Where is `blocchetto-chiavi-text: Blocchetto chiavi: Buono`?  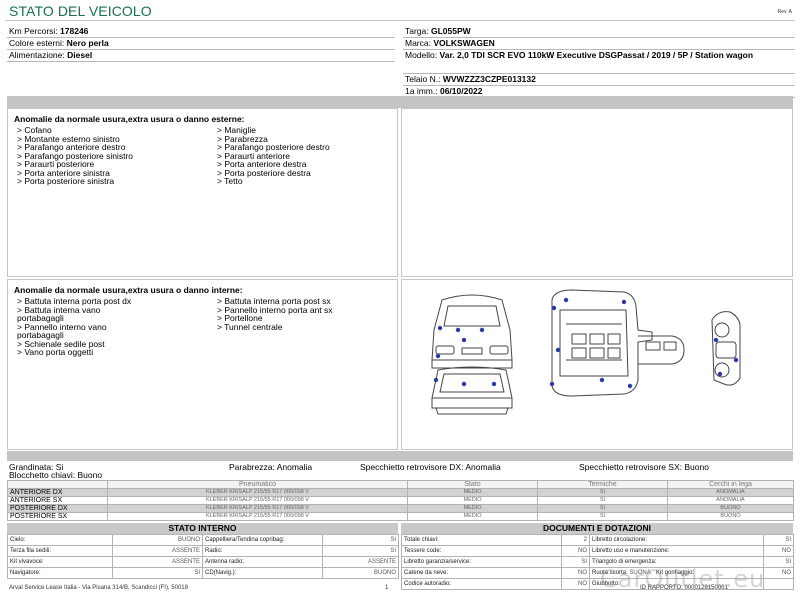
blocchetto-chiavi-text: Blocchetto chiavi: Buono is located at coordinates (56, 475).